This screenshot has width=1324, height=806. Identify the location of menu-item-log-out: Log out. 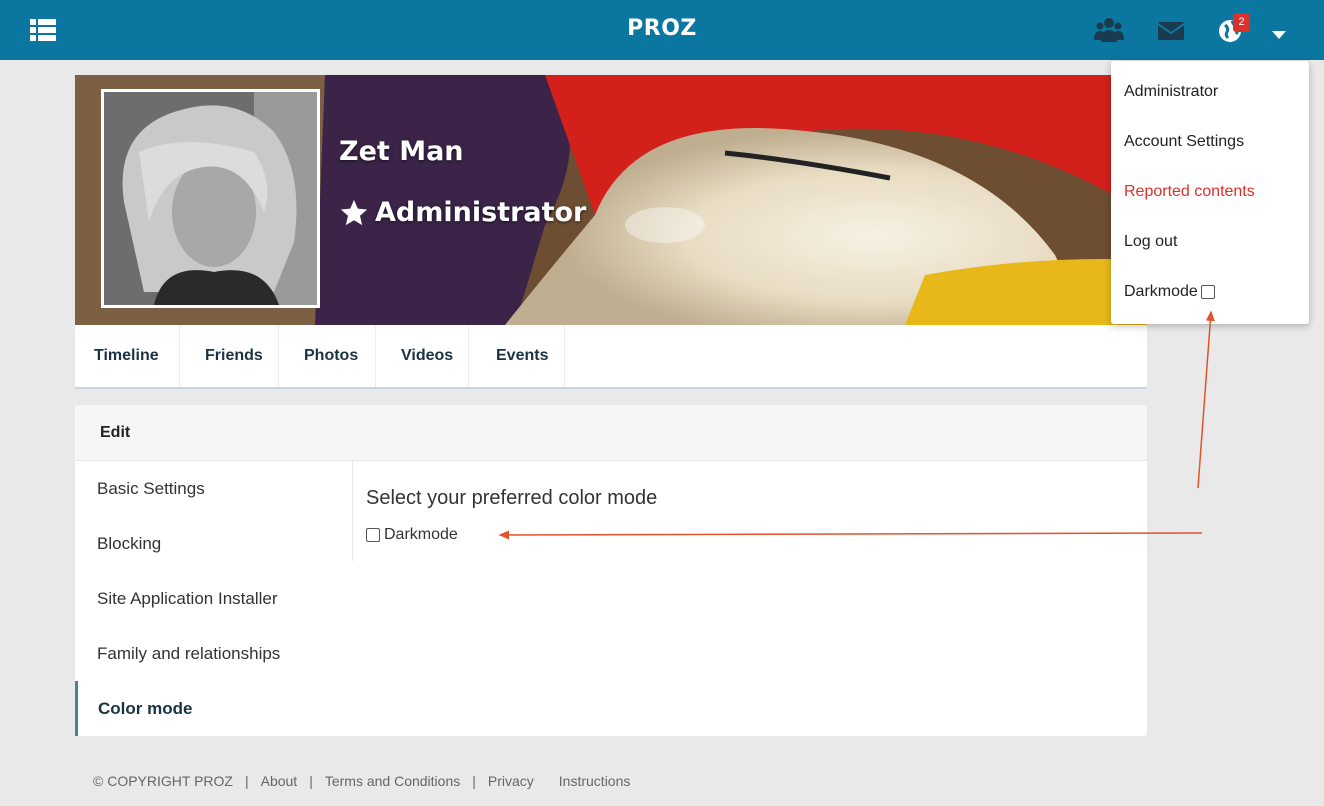
(1150, 242).